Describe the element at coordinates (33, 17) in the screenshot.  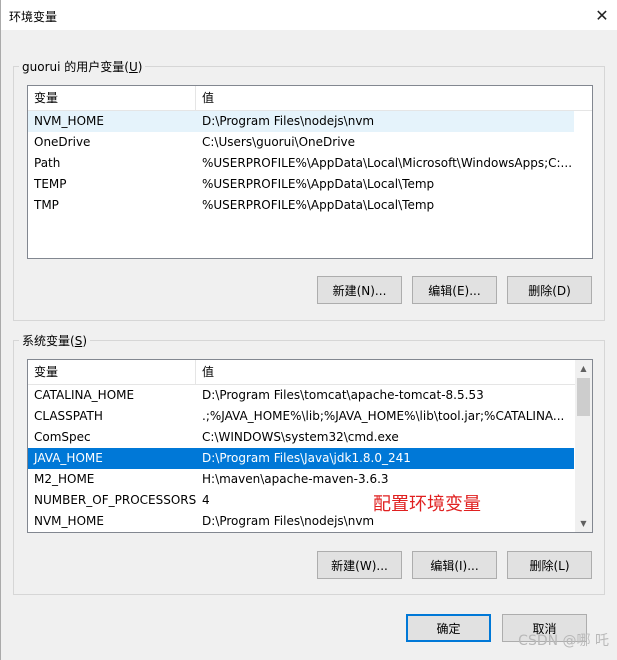
I see `window-title: 环境变量` at that location.